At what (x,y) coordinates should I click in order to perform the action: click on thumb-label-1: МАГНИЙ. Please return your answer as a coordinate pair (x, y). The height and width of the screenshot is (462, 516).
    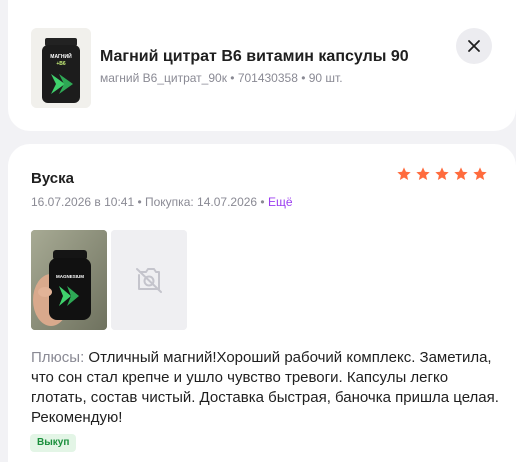
    Looking at the image, I should click on (61, 56).